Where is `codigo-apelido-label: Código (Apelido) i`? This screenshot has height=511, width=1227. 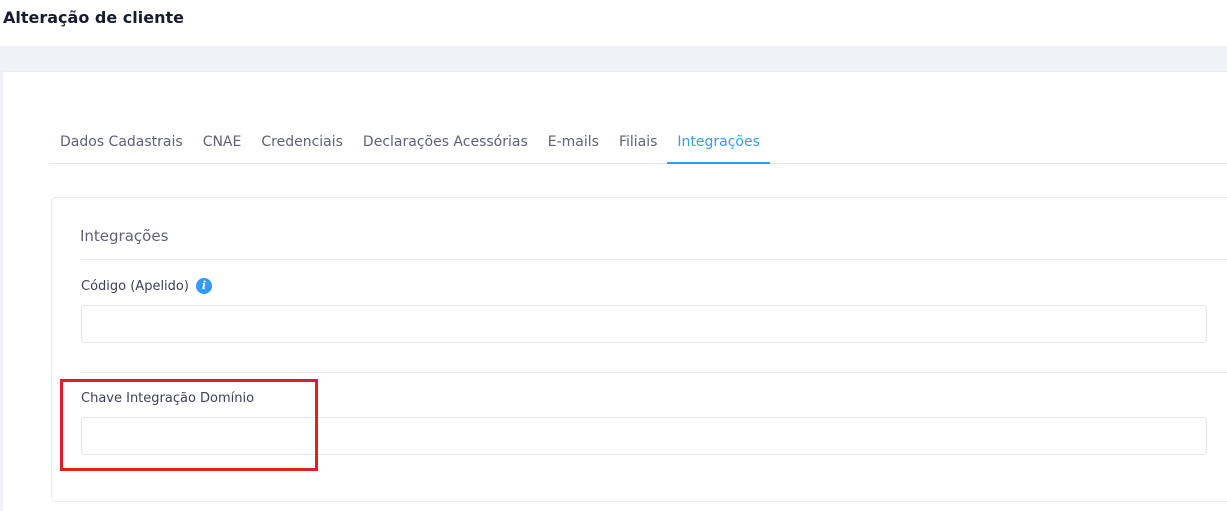
codigo-apelido-label: Código (Apelido) i is located at coordinates (146, 286).